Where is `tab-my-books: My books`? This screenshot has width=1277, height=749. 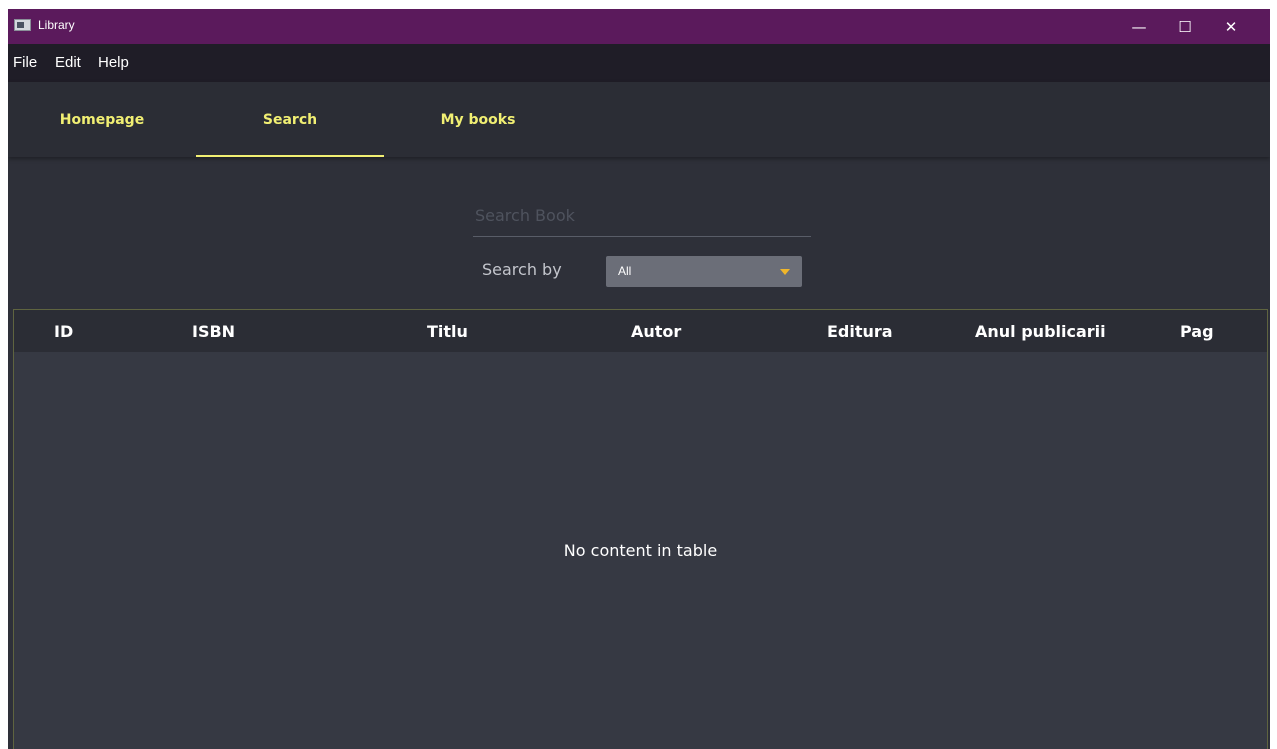 tab-my-books: My books is located at coordinates (478, 119).